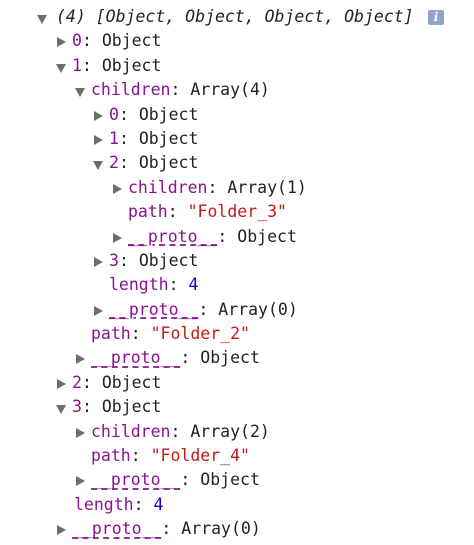 The image size is (474, 545). Describe the element at coordinates (230, 431) in the screenshot. I see `property-value: Array(2)` at that location.